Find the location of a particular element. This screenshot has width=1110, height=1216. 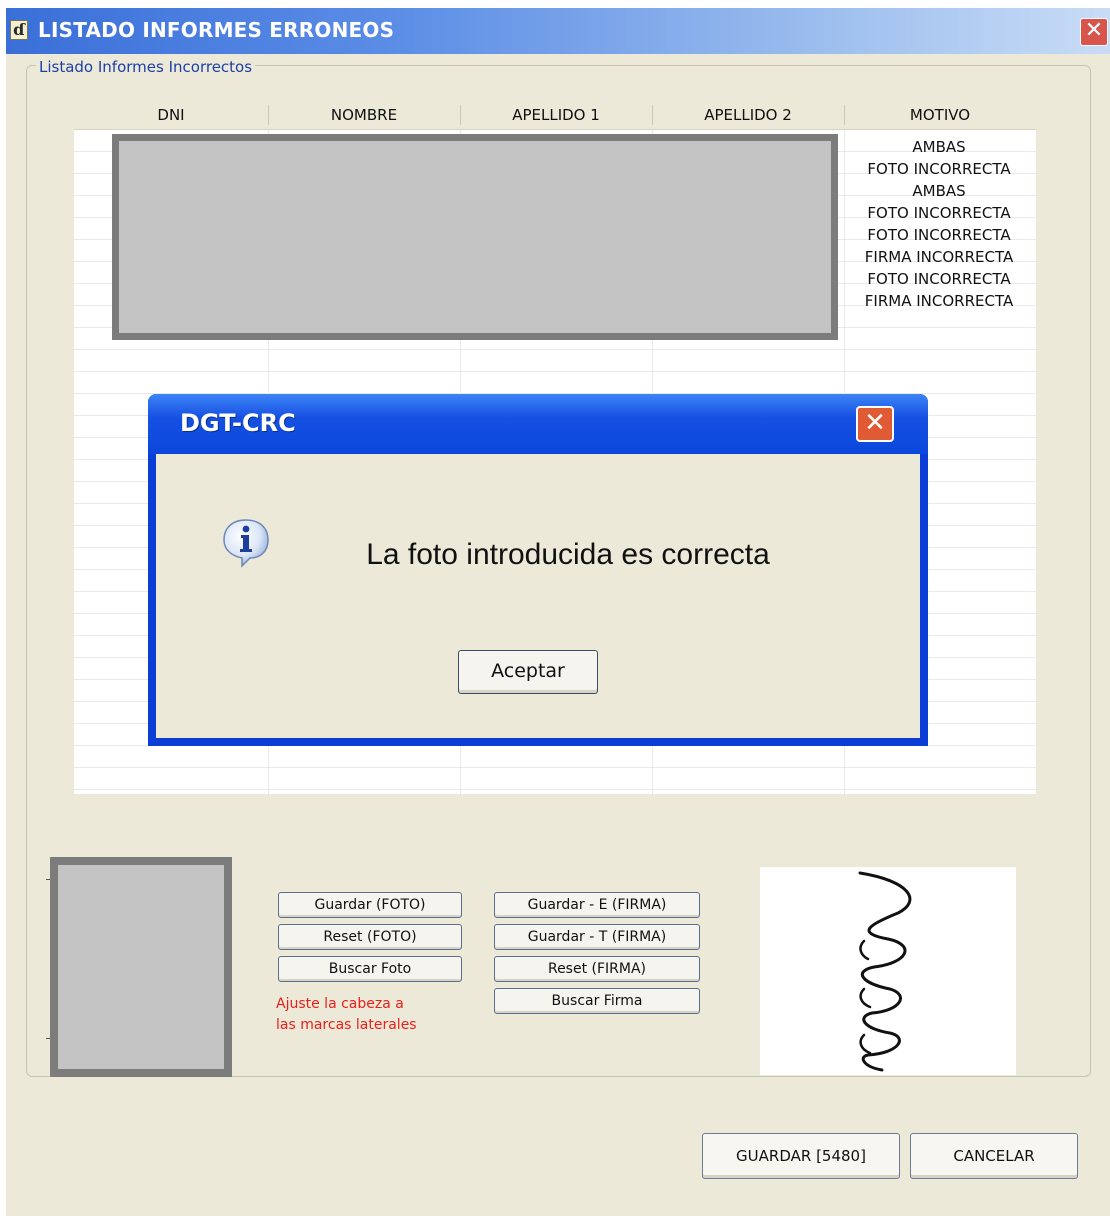

column-header-motivo: MOTIVO is located at coordinates (940, 115).